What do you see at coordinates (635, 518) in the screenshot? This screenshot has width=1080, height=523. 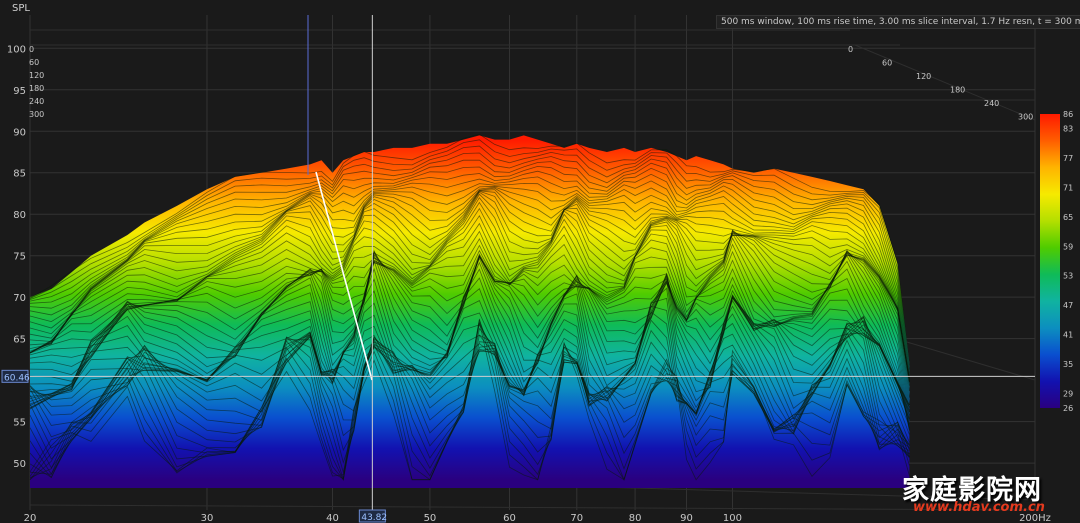 I see `x-tick-label: 80` at bounding box center [635, 518].